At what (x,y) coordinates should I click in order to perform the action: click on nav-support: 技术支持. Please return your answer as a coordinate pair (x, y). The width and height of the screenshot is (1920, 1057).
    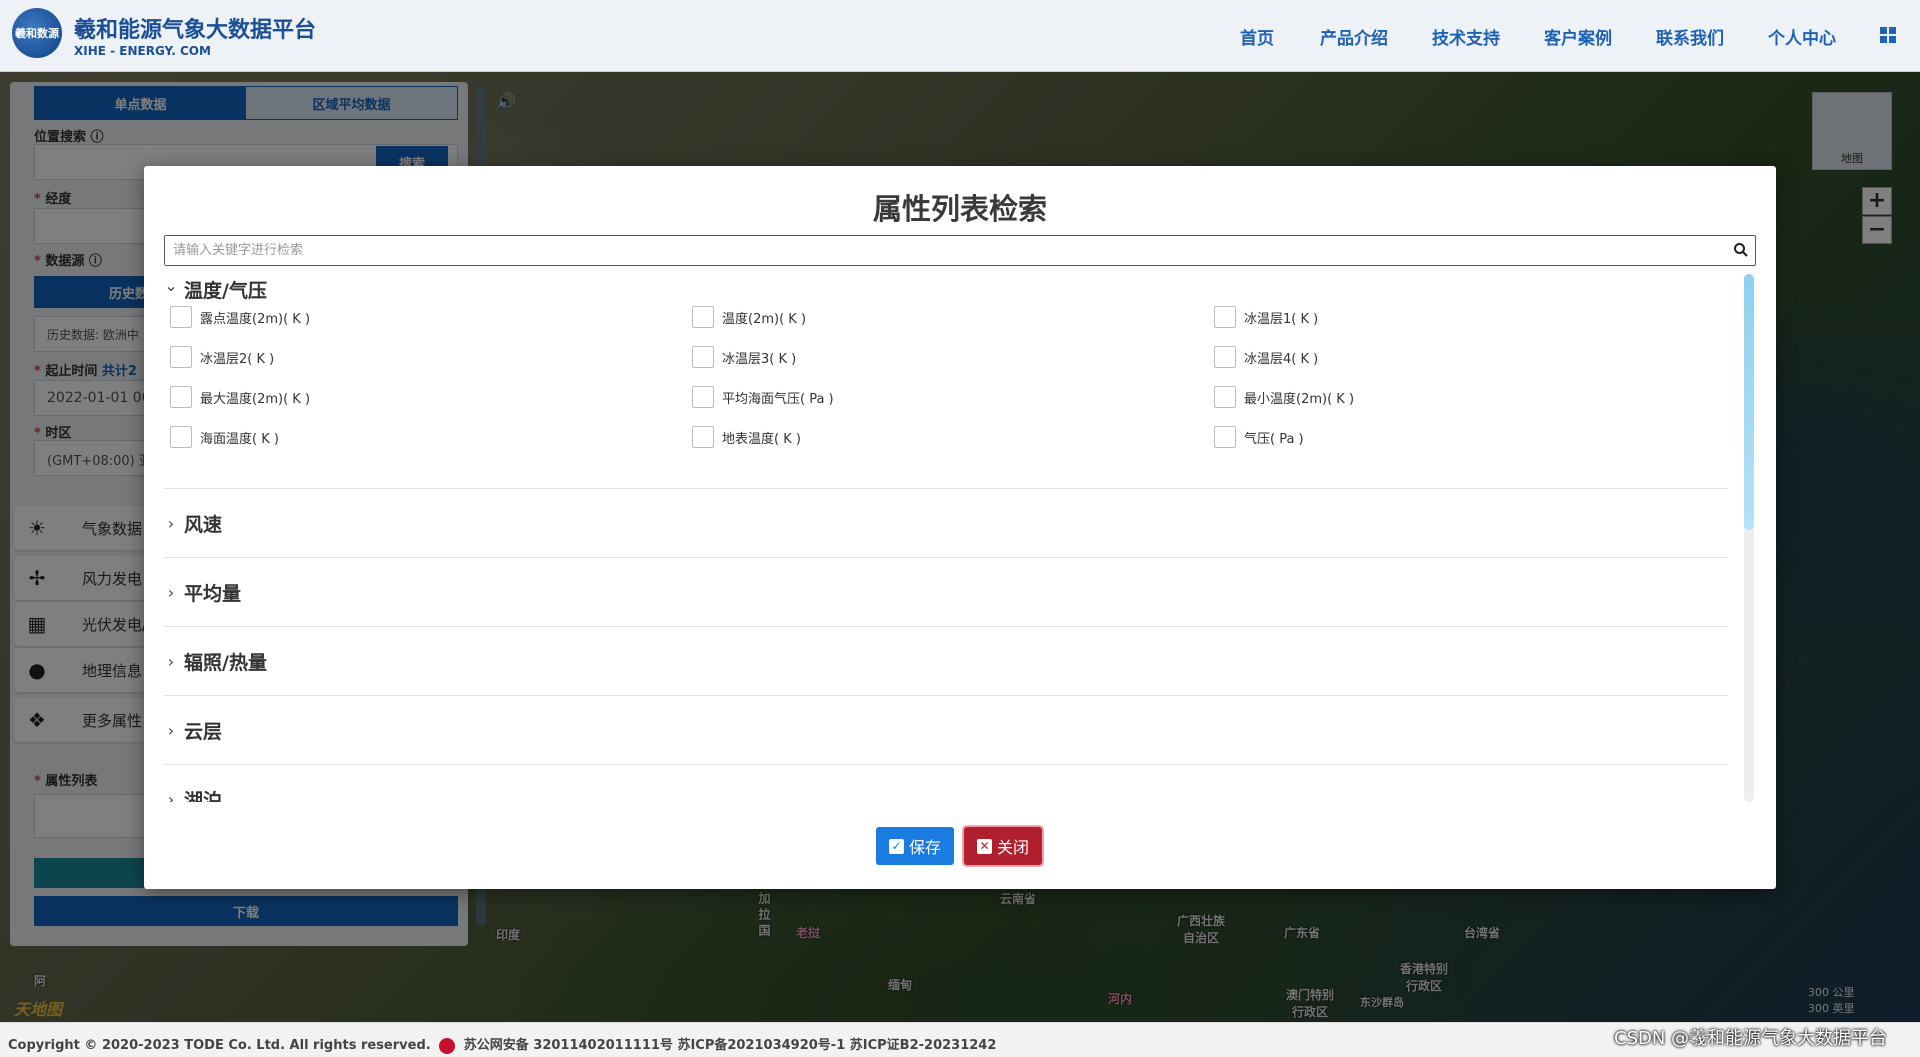
    Looking at the image, I should click on (1466, 36).